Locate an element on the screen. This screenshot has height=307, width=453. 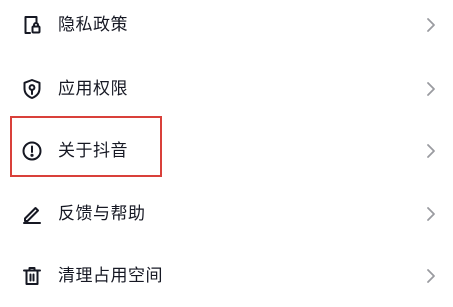
shield-icon is located at coordinates (32, 89).